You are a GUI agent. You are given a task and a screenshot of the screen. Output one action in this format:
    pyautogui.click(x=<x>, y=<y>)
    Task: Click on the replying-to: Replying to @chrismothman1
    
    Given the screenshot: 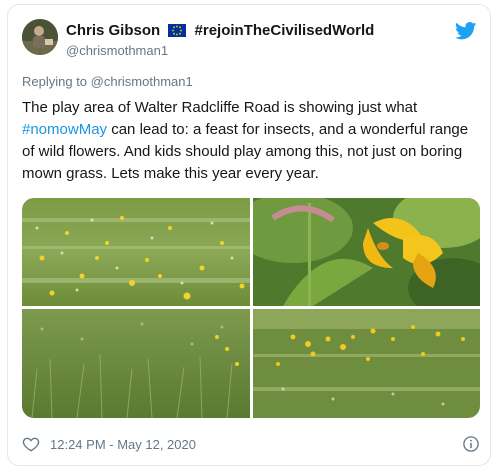 What is the action you would take?
    pyautogui.click(x=107, y=81)
    